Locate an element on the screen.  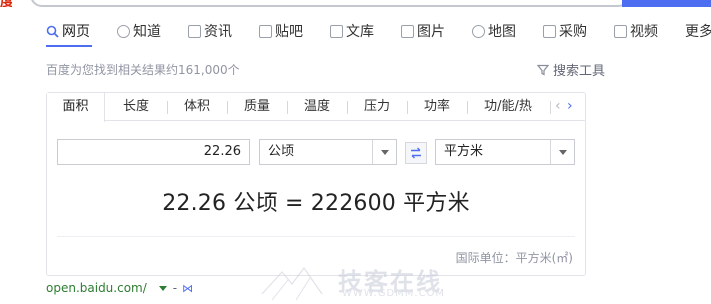
watermark-url: WWW.GDMM.COM is located at coordinates (394, 293).